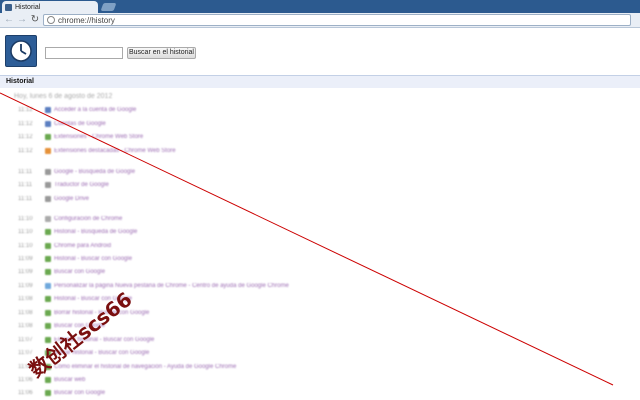 This screenshot has width=640, height=400. I want to click on entry-link: Traductor de Google, so click(81, 185).